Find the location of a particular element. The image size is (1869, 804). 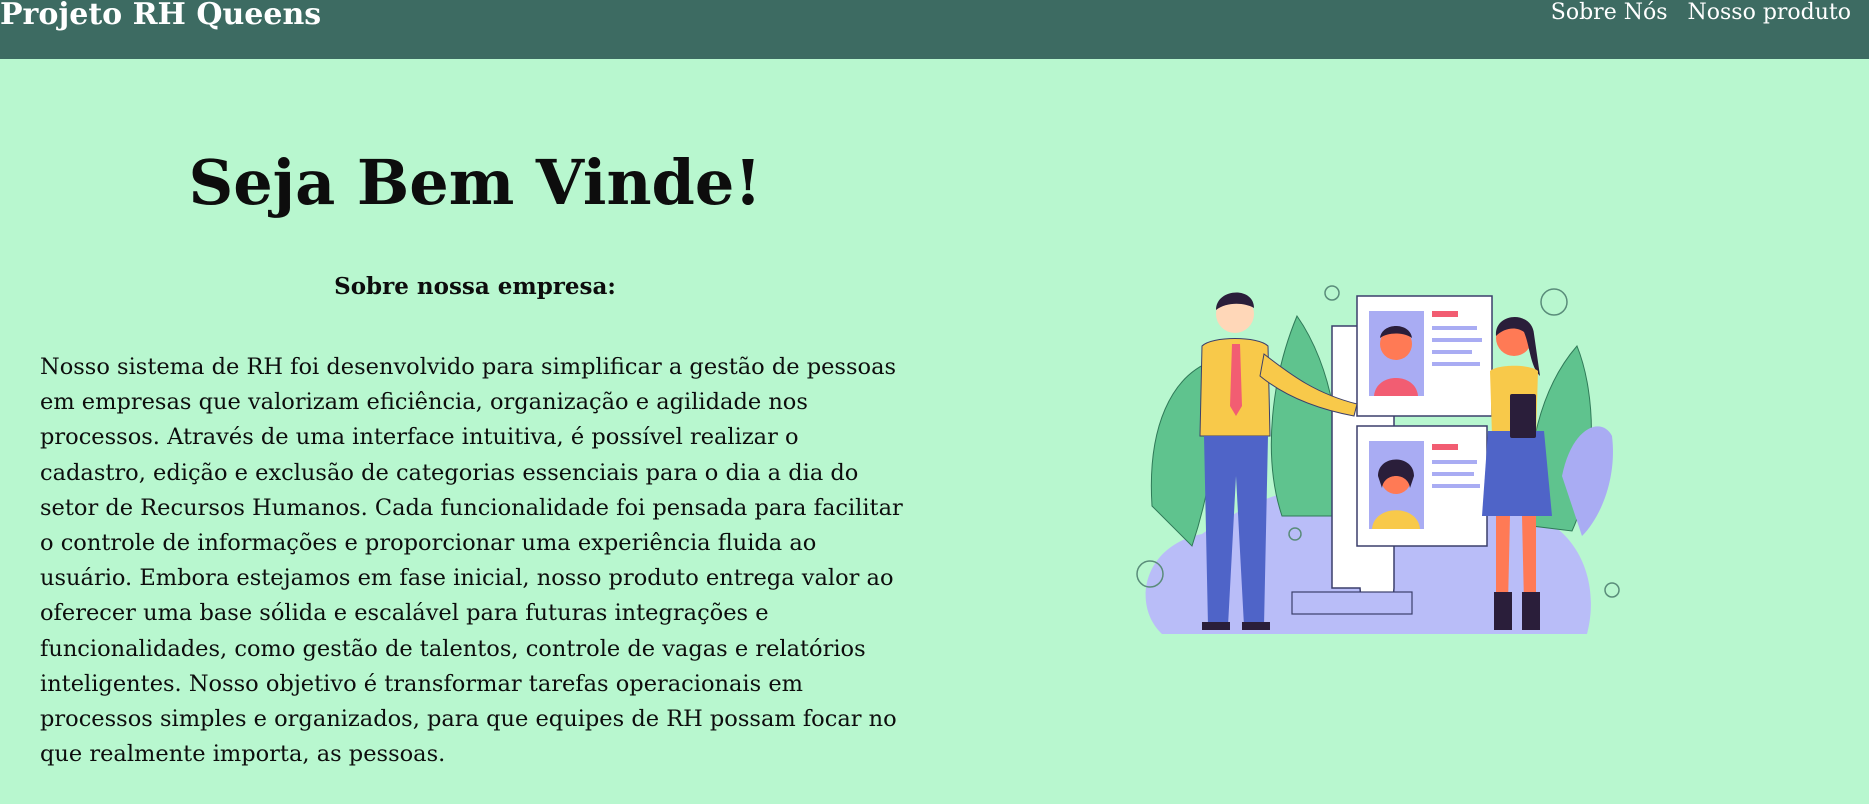

woman-tablet-shape is located at coordinates (1523, 416).